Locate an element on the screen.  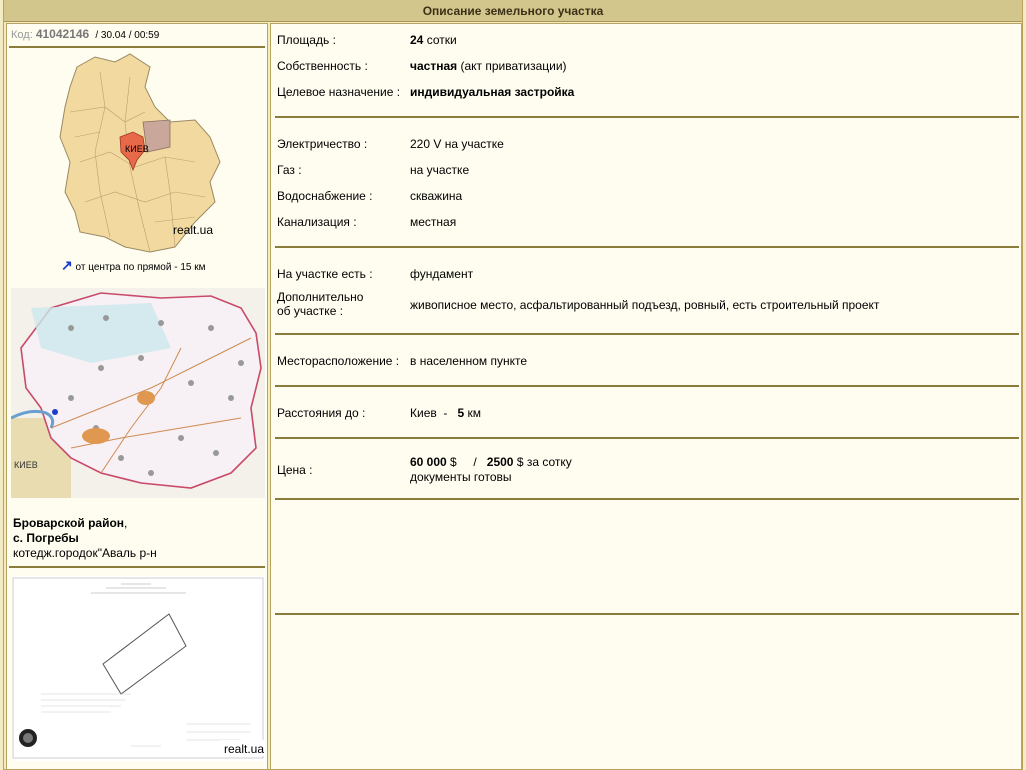
location-detail: котедж.городок"Аваль р-н is located at coordinates (85, 553).